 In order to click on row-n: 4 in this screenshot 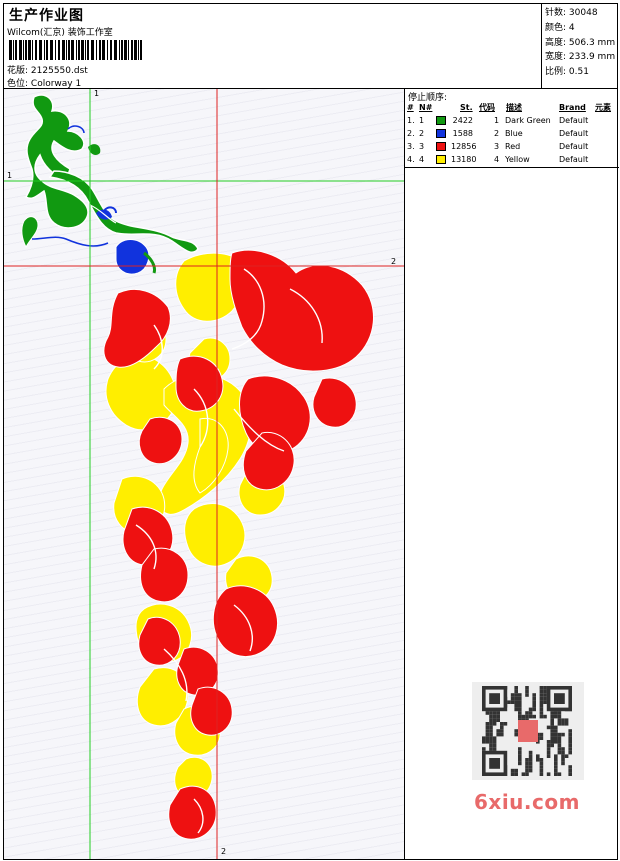, I will do `click(422, 159)`.